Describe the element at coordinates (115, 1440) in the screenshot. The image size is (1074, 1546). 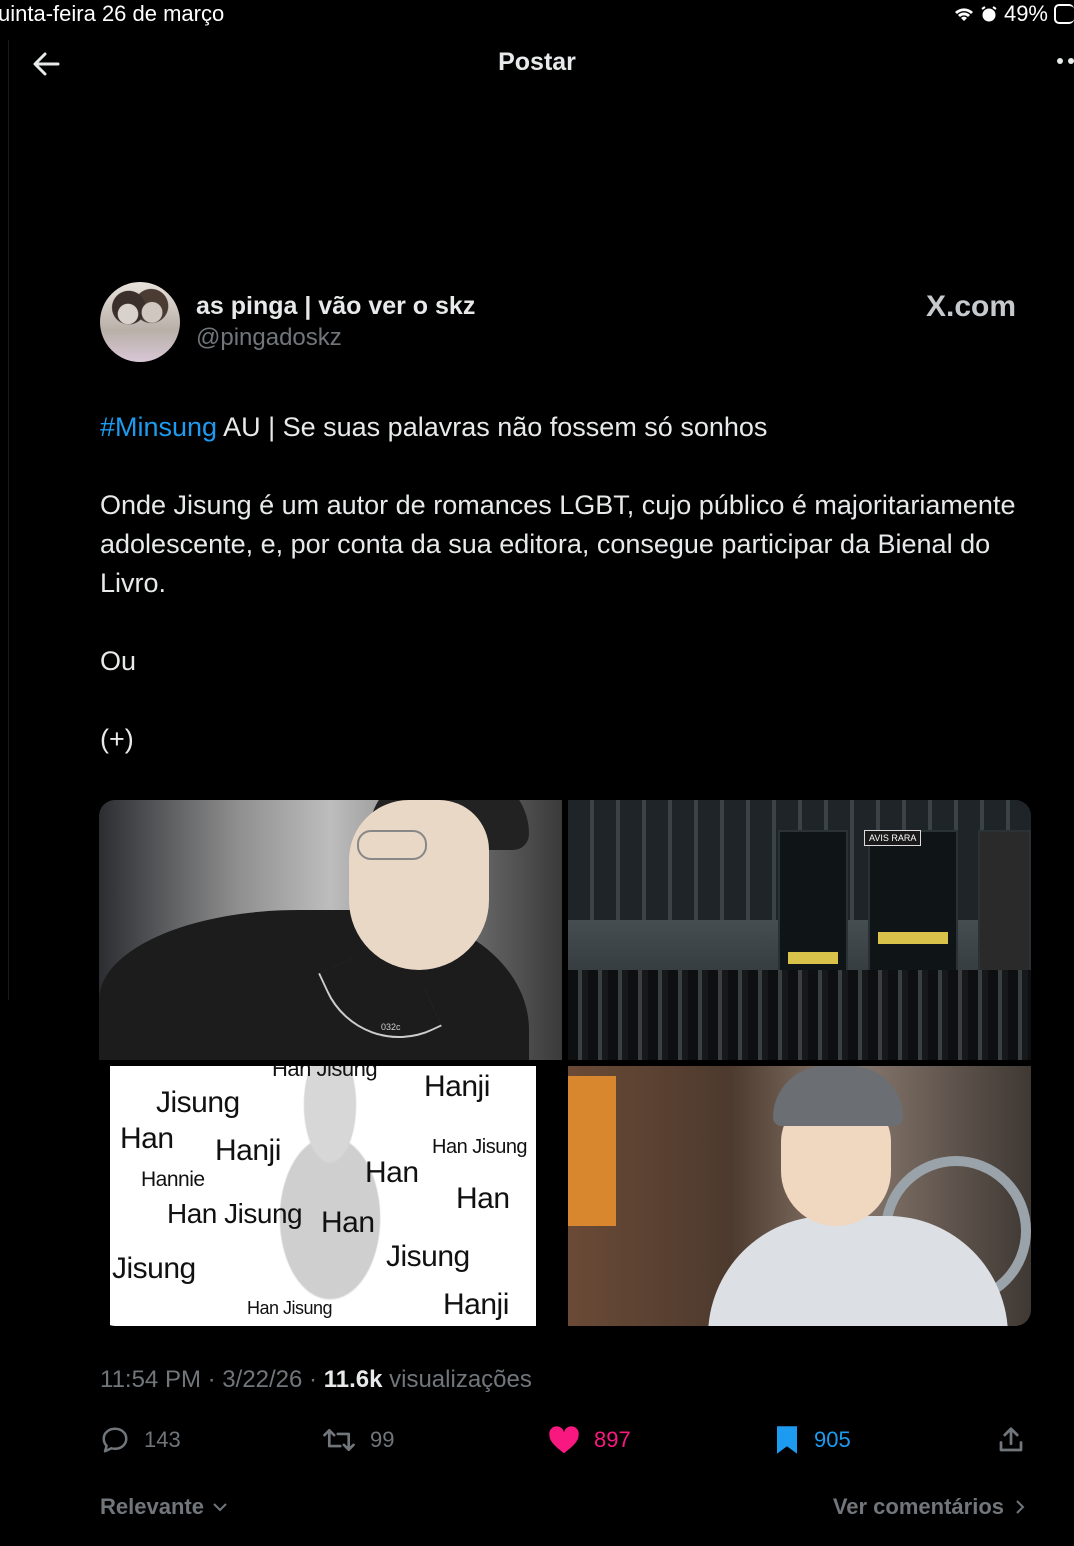
I see `reply-icon` at that location.